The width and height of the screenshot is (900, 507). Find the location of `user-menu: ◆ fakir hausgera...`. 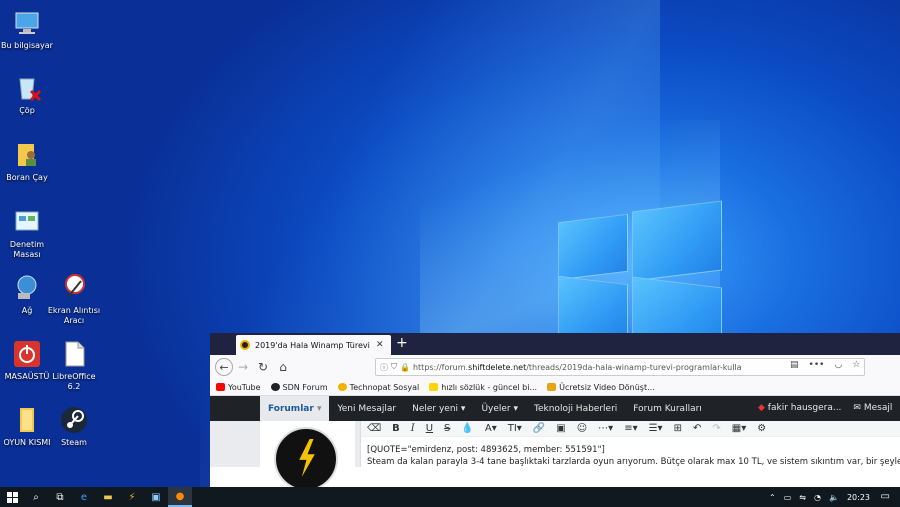

user-menu: ◆ fakir hausgera... is located at coordinates (799, 408).